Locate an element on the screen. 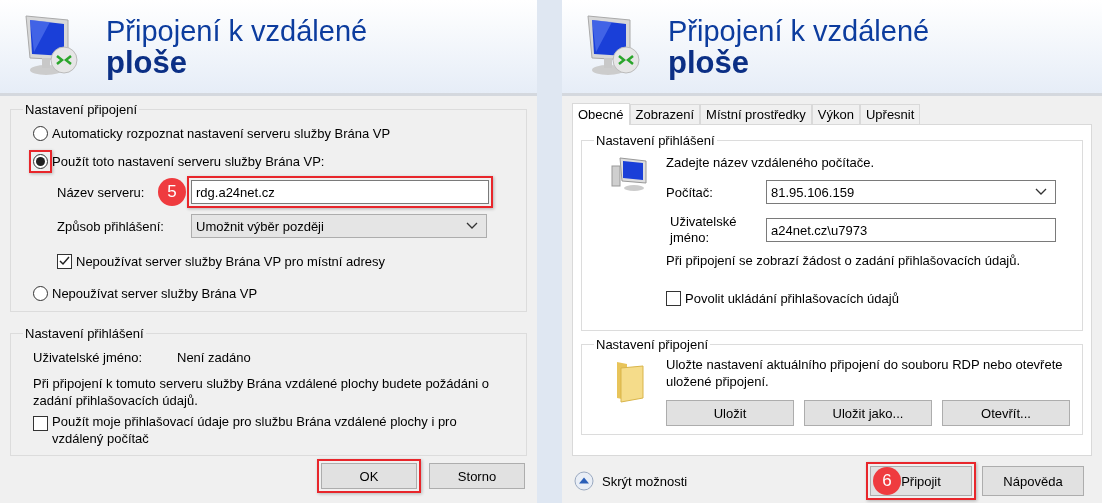  dialog-button: 6 Připojit is located at coordinates (921, 481).